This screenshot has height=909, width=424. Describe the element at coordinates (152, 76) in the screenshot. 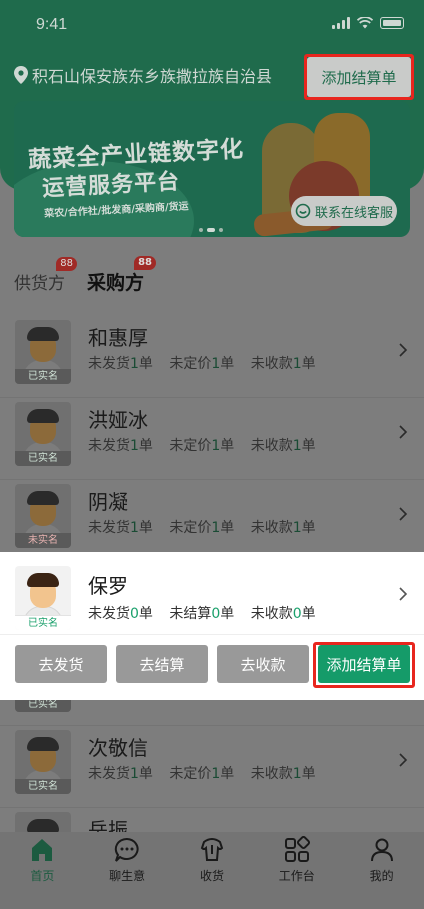

I see `location-label: 积石山保安族东乡族撒拉族自治县` at that location.